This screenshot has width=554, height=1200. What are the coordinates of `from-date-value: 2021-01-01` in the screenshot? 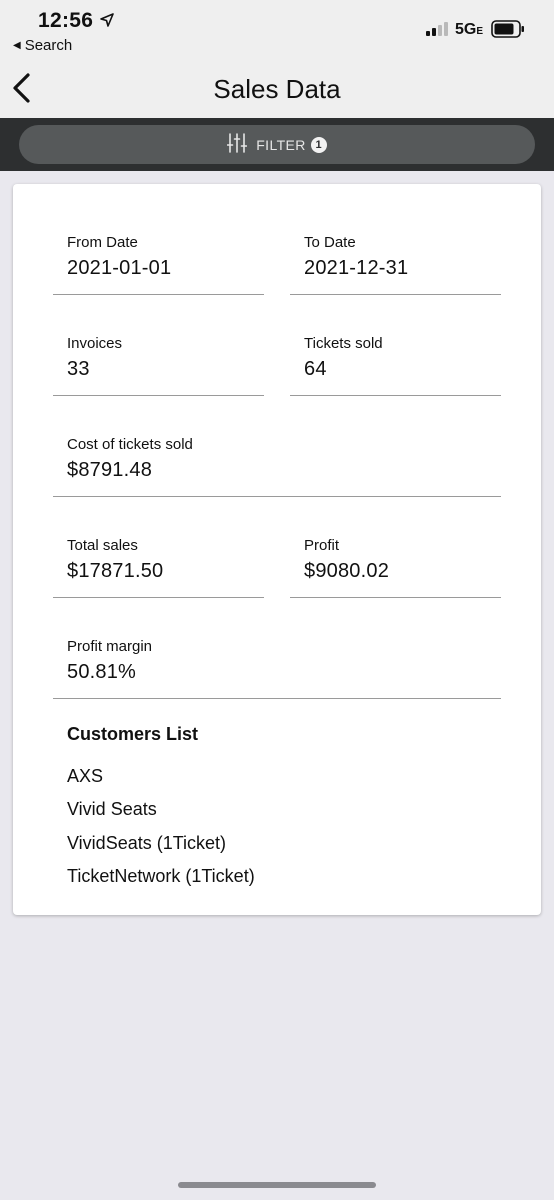 It's located at (119, 268).